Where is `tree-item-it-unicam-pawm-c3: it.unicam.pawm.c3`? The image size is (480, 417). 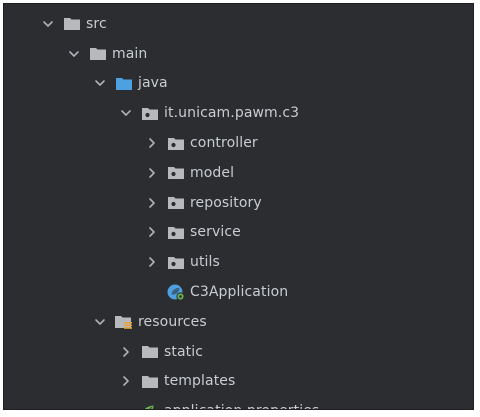 tree-item-it-unicam-pawm-c3: it.unicam.pawm.c3 is located at coordinates (238, 113).